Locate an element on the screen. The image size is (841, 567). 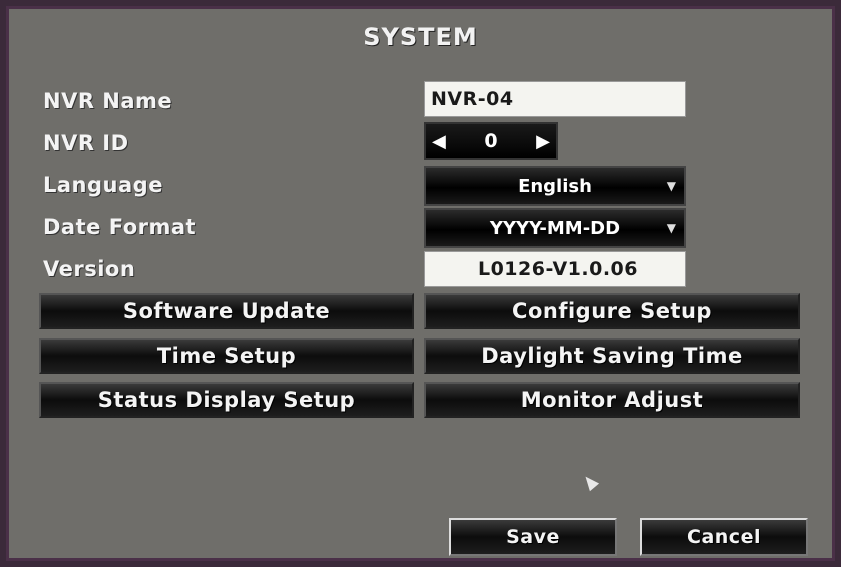
nvr-id-stepper: ◀ 0 ▶ is located at coordinates (491, 141).